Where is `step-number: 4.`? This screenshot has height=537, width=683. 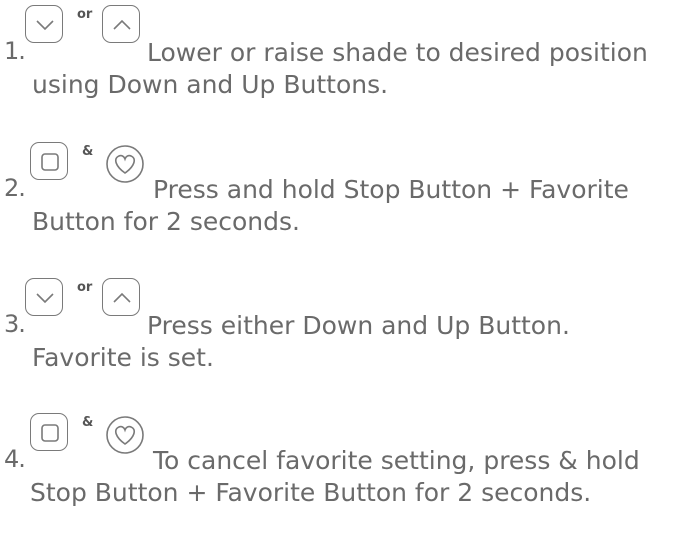
step-number: 4. is located at coordinates (15, 459).